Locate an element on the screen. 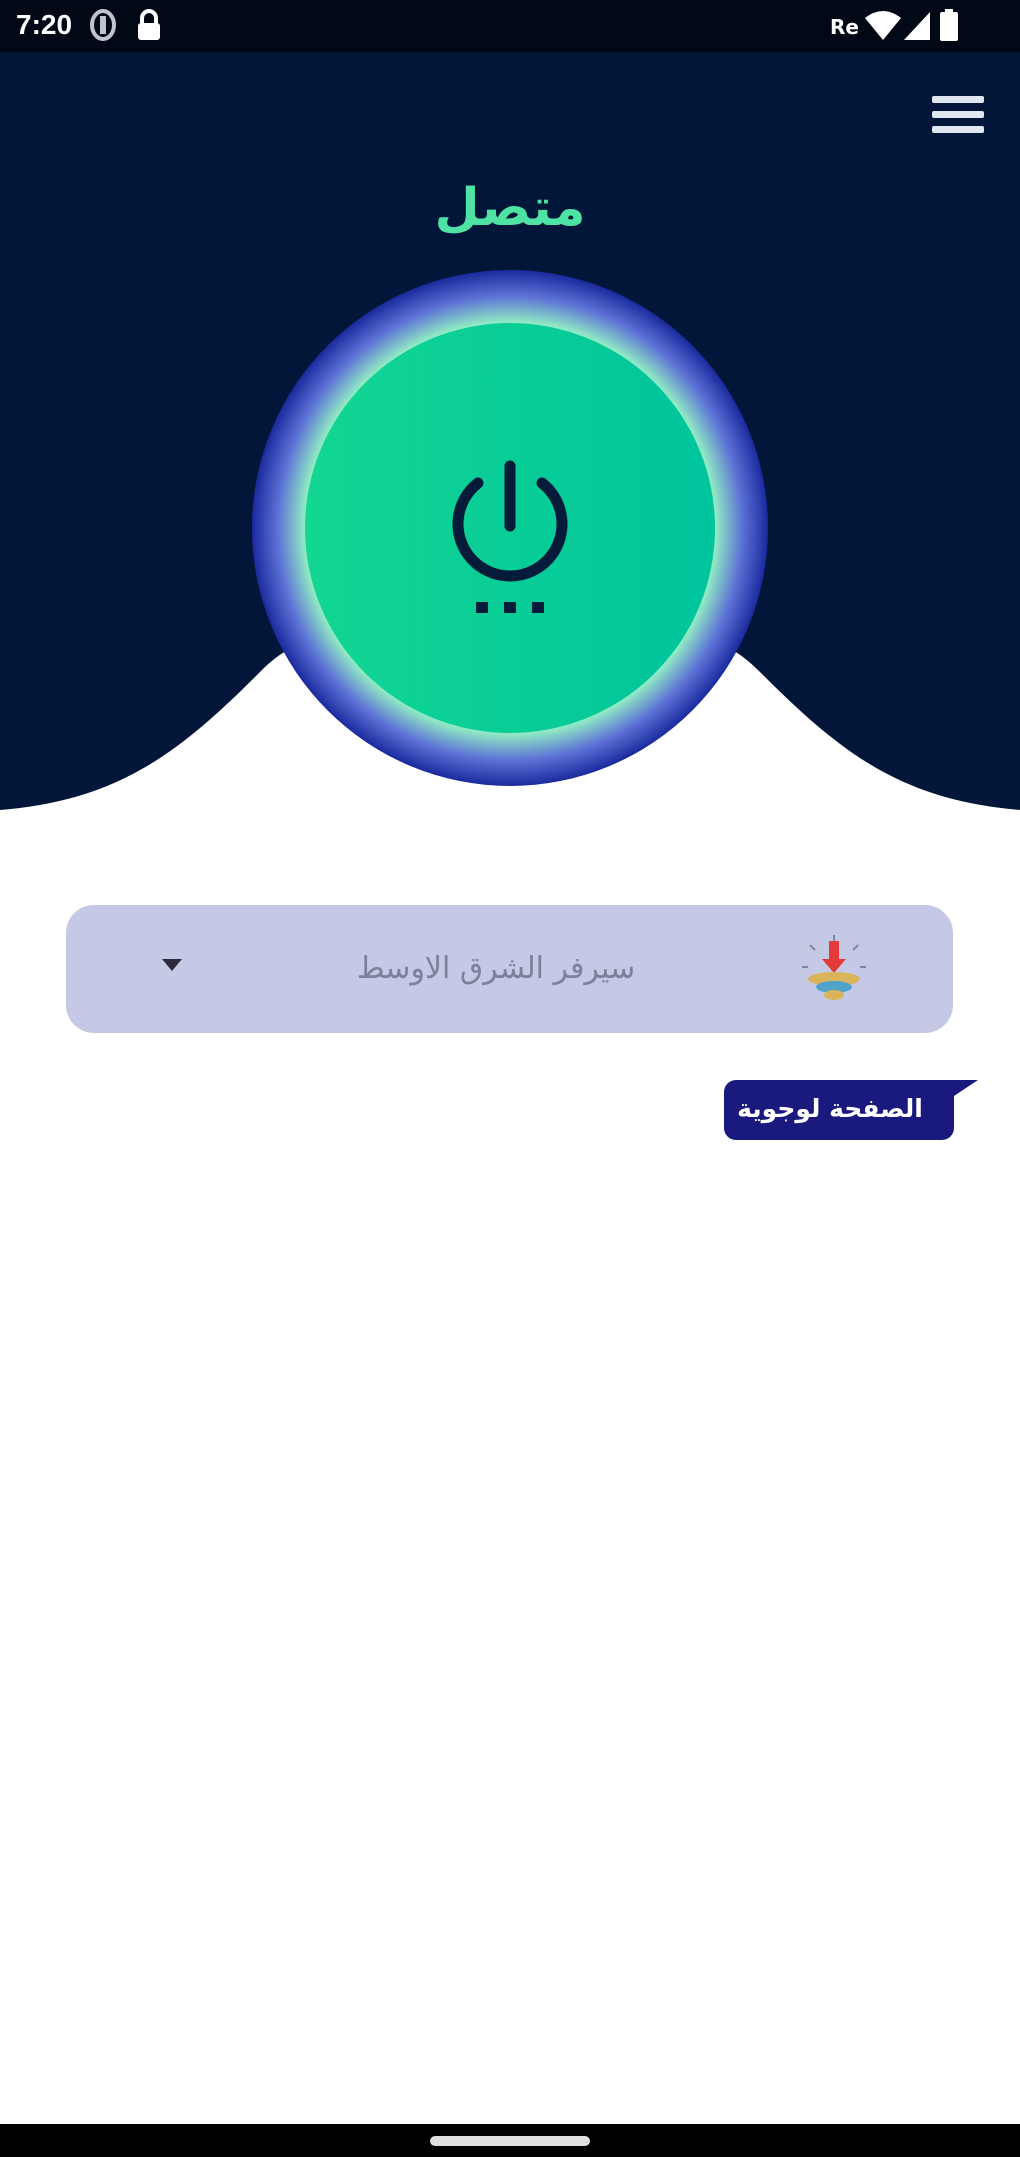 The height and width of the screenshot is (2157, 1020). cellular-label-icon: Re is located at coordinates (844, 27).